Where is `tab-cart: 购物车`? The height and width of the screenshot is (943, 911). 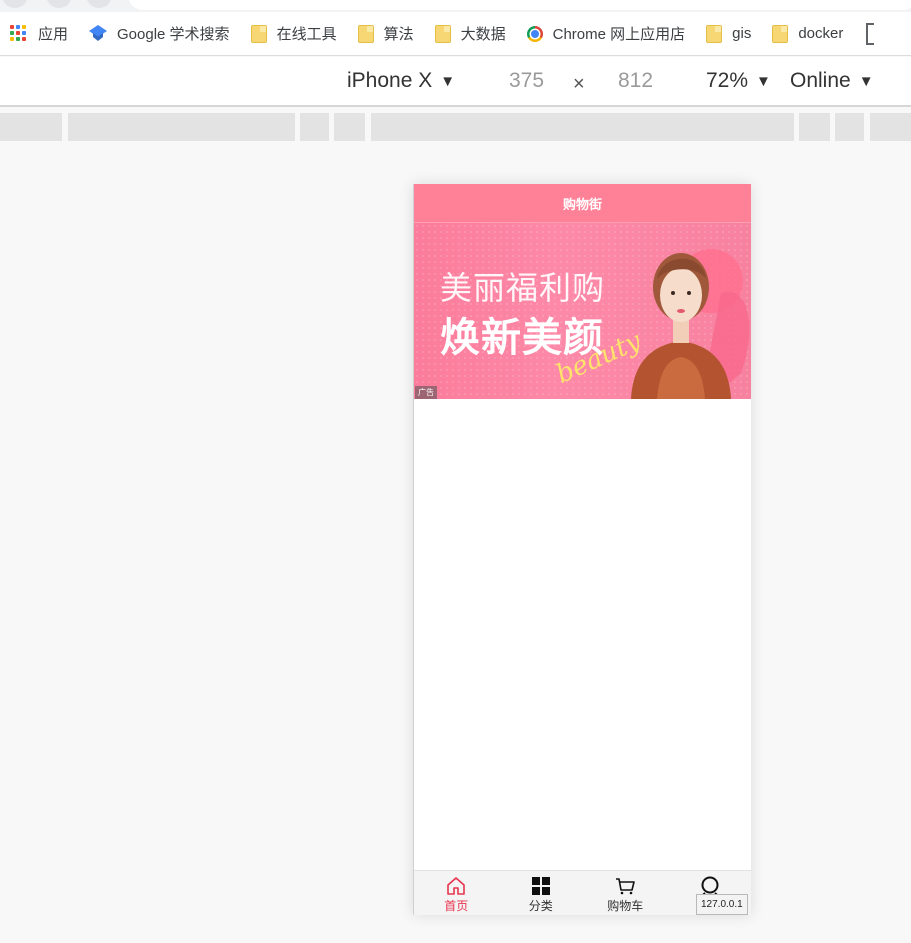 tab-cart: 购物车 is located at coordinates (625, 893).